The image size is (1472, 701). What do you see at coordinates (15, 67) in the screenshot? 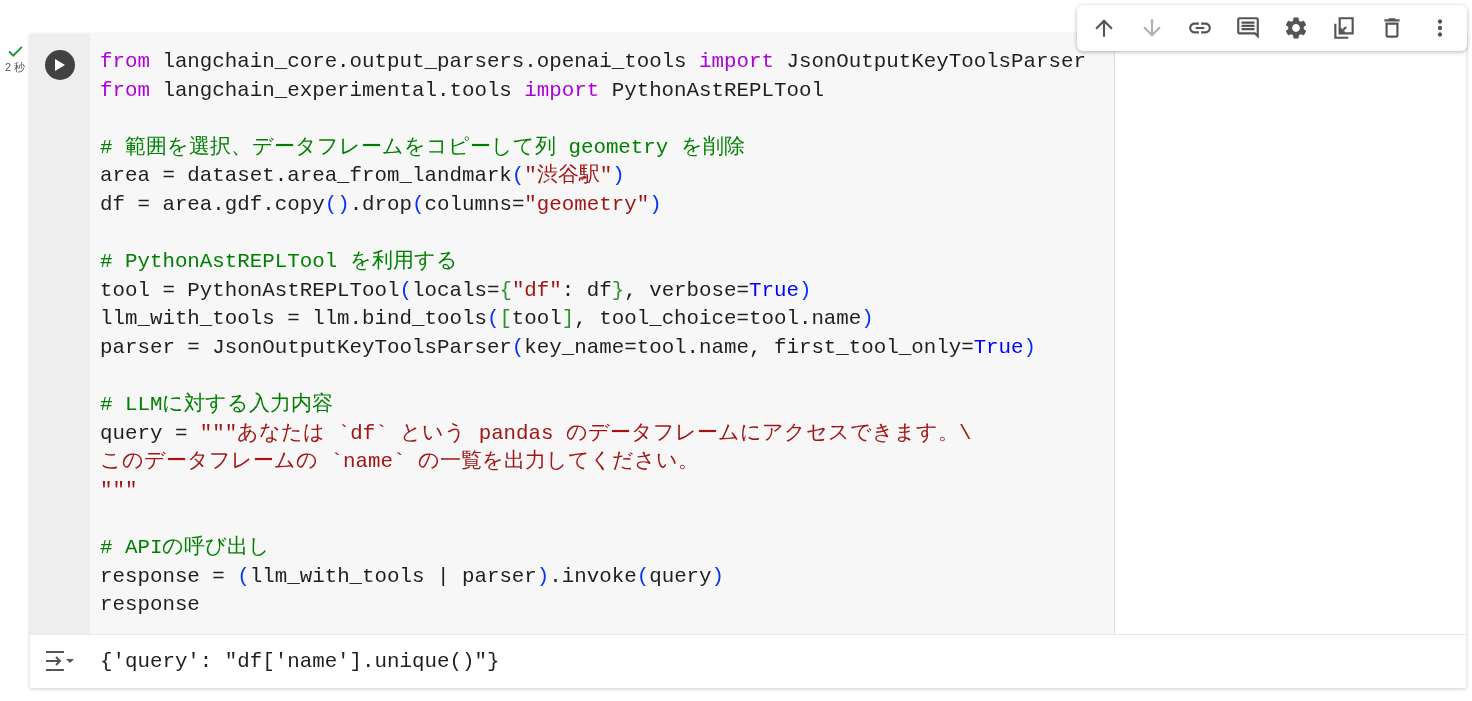
I see `execution-time: 2 秒` at bounding box center [15, 67].